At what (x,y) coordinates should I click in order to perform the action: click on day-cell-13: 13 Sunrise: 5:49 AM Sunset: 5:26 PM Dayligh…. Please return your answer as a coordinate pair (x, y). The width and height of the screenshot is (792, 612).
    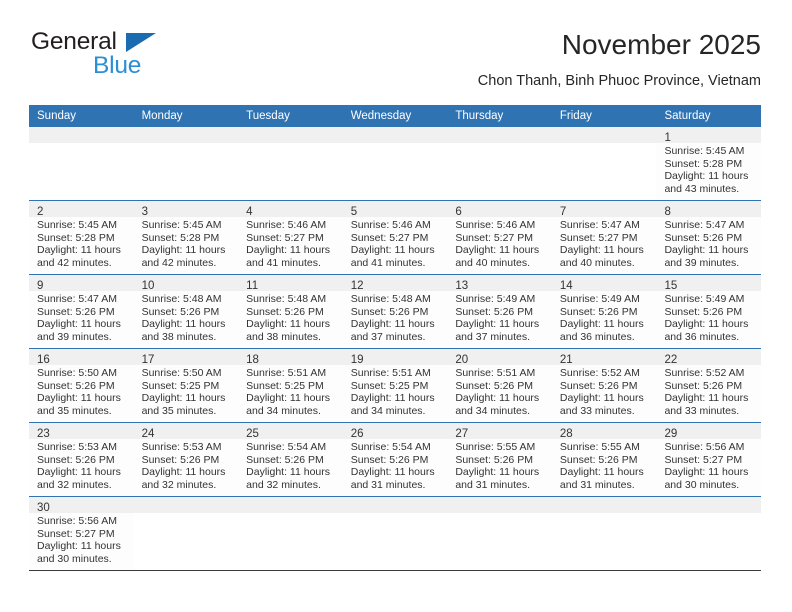
    Looking at the image, I should click on (499, 311).